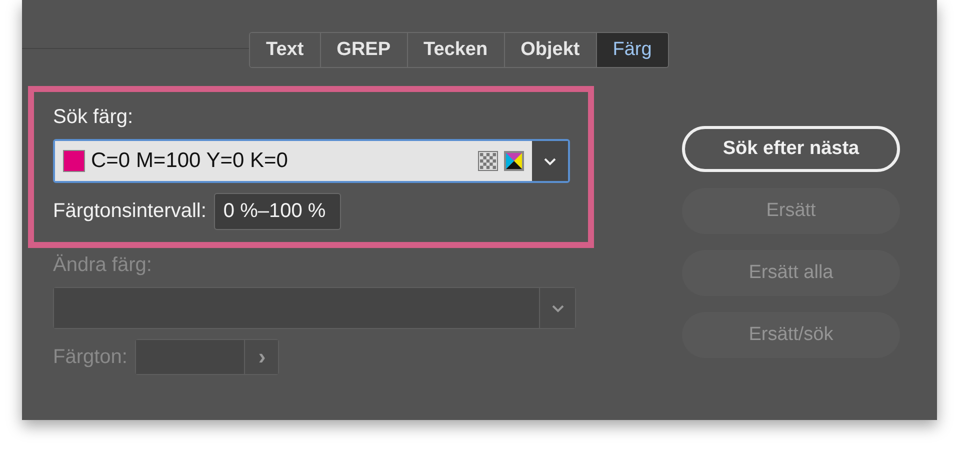 This screenshot has width=958, height=454. What do you see at coordinates (285, 50) in the screenshot?
I see `tab: Text` at bounding box center [285, 50].